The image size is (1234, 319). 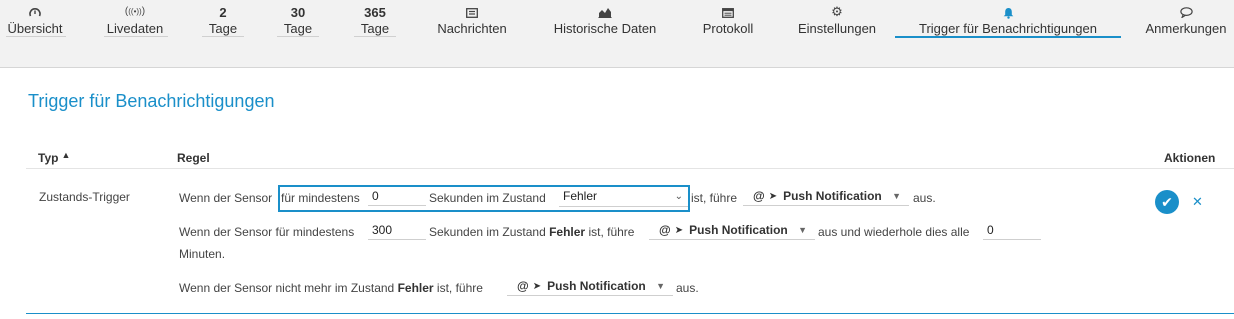 I want to click on rule-text: Sekunden im Zustand Fehler ist, führe, so click(x=531, y=232).